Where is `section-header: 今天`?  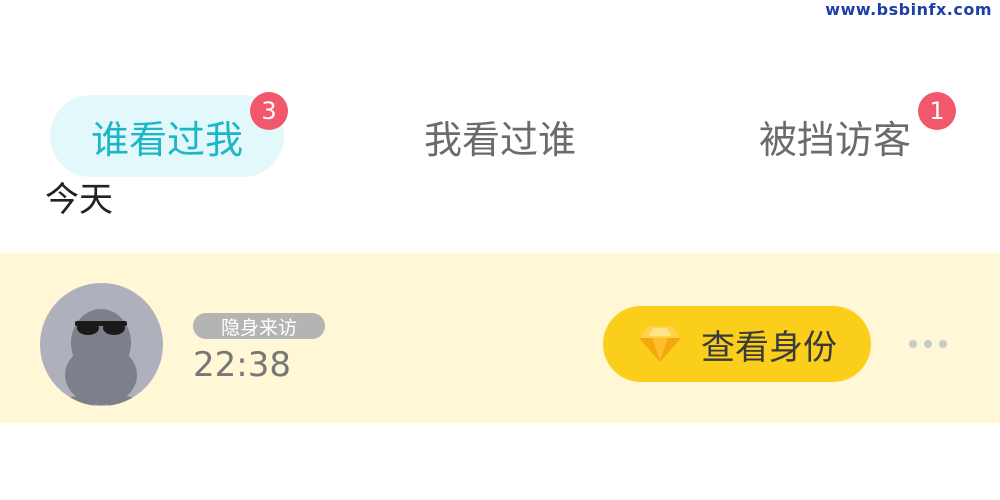 section-header: 今天 is located at coordinates (79, 202).